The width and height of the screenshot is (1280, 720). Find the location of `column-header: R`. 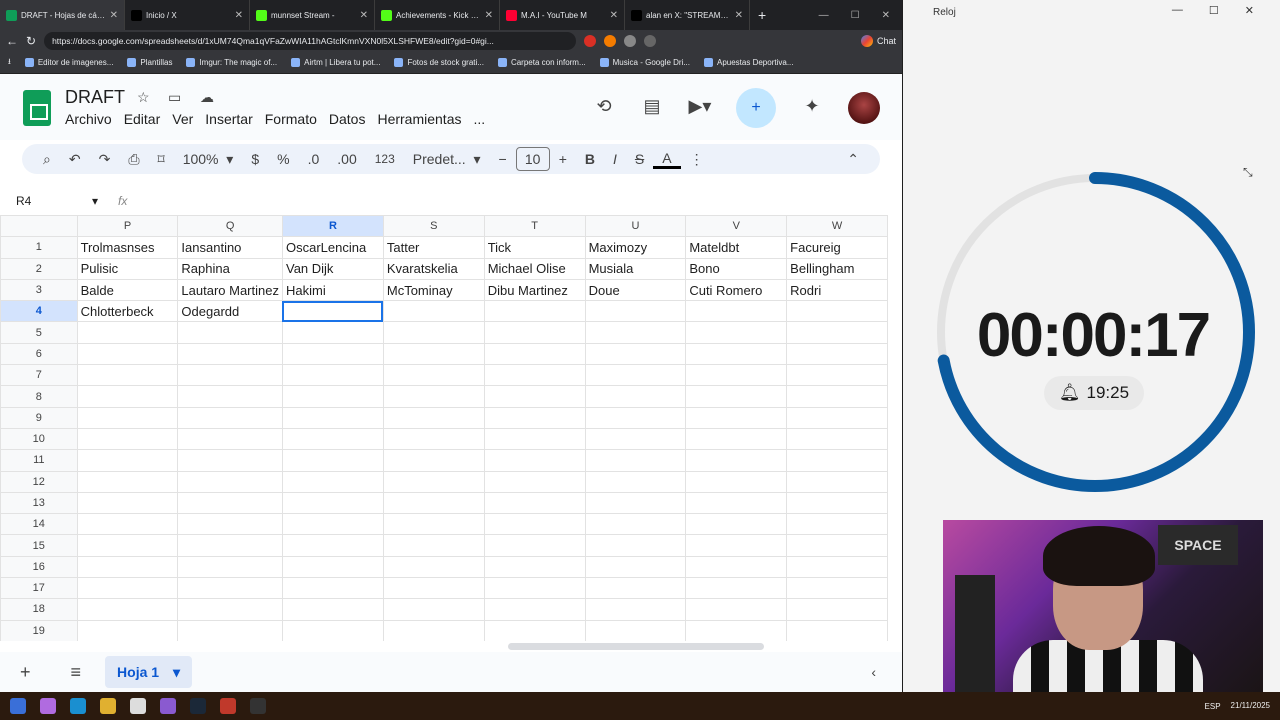

column-header: R is located at coordinates (332, 226).